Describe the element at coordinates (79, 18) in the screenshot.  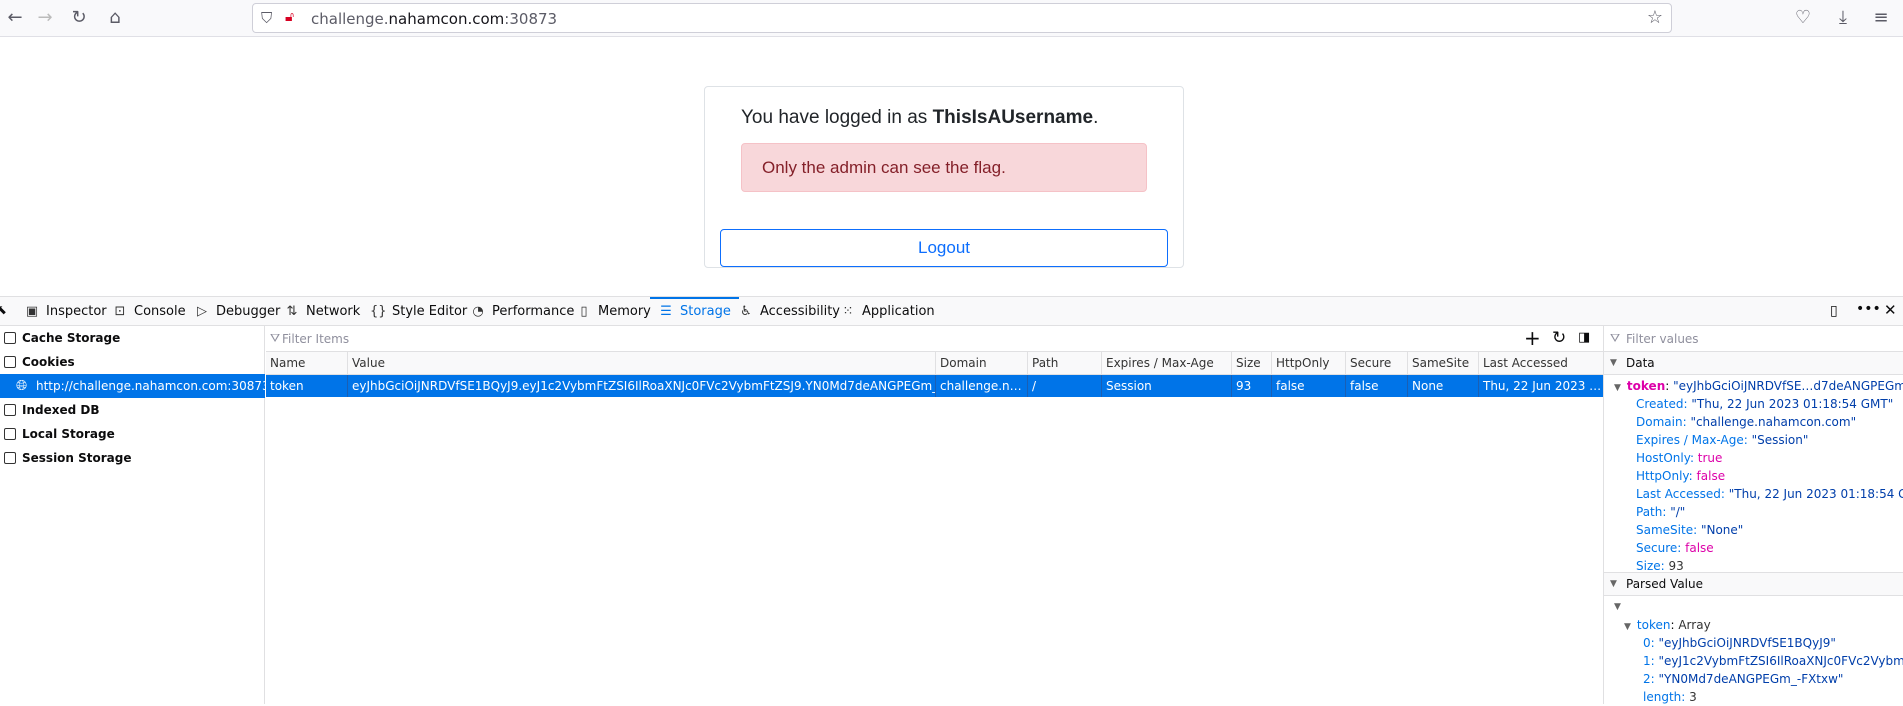
I see `reload-icon: ↻` at that location.